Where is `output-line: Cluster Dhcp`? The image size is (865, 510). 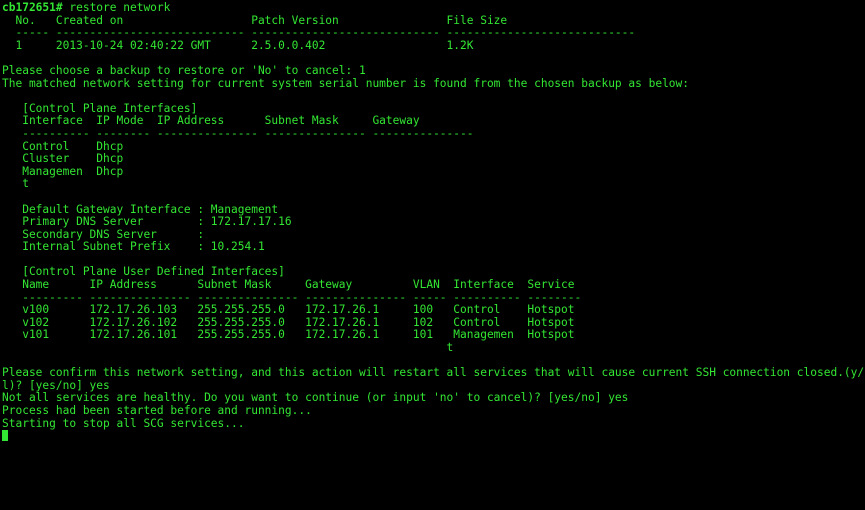 output-line: Cluster Dhcp is located at coordinates (63, 159).